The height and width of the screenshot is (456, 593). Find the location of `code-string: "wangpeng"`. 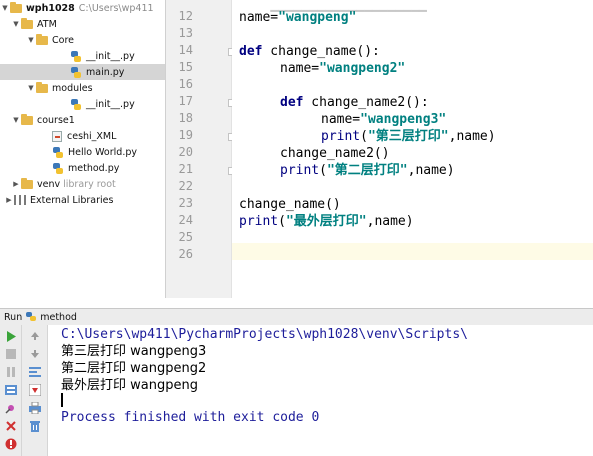

code-string: "wangpeng" is located at coordinates (317, 17).